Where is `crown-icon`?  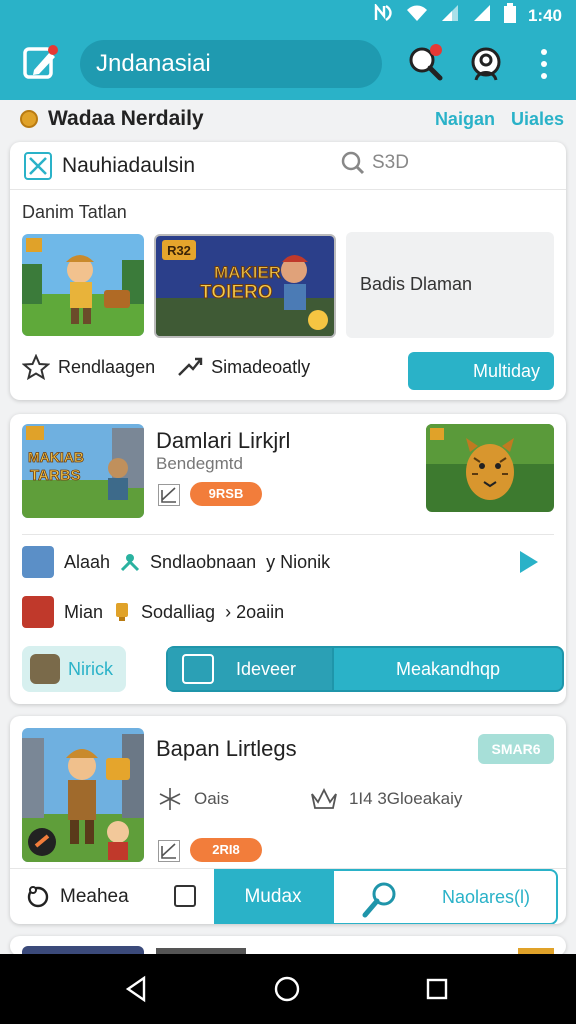 crown-icon is located at coordinates (324, 798).